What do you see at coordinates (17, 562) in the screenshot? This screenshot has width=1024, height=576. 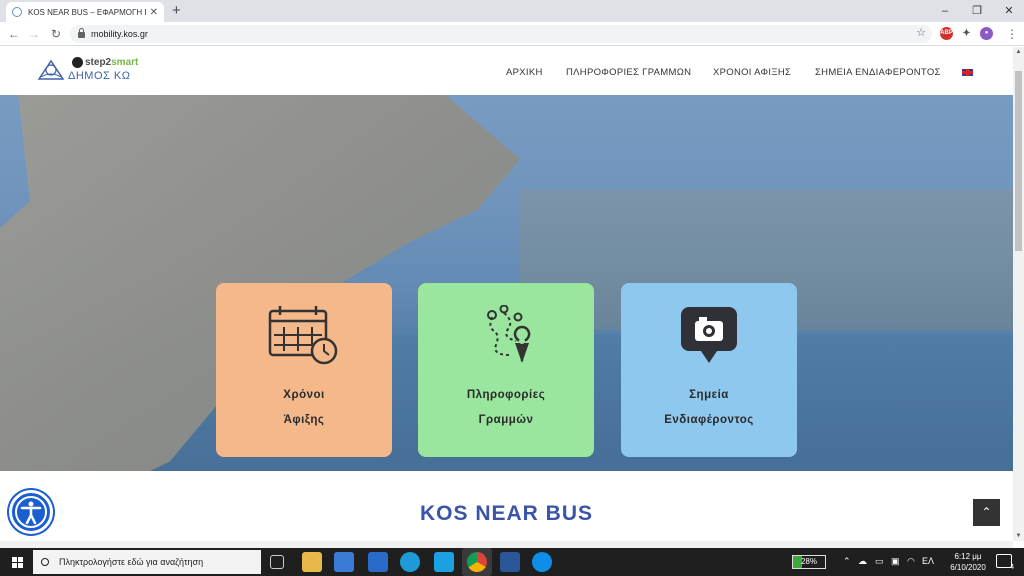 I see `windows-start-icon` at bounding box center [17, 562].